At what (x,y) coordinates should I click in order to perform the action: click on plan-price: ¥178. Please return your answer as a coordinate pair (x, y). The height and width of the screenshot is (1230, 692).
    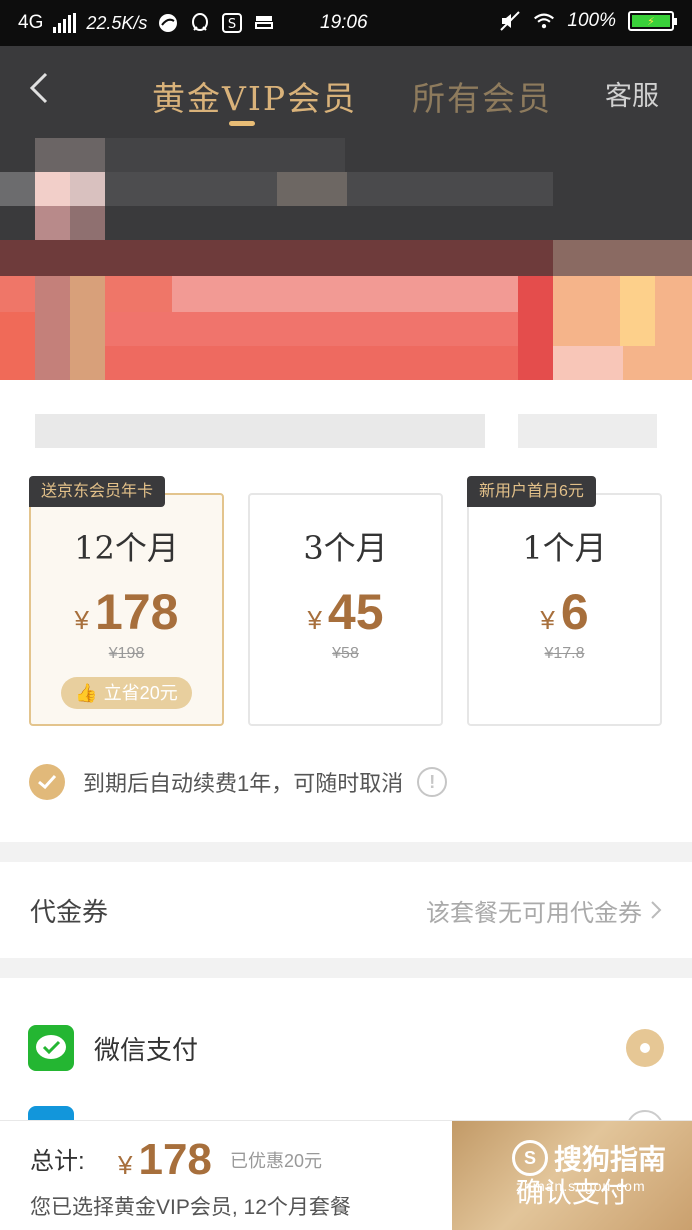
    Looking at the image, I should click on (126, 612).